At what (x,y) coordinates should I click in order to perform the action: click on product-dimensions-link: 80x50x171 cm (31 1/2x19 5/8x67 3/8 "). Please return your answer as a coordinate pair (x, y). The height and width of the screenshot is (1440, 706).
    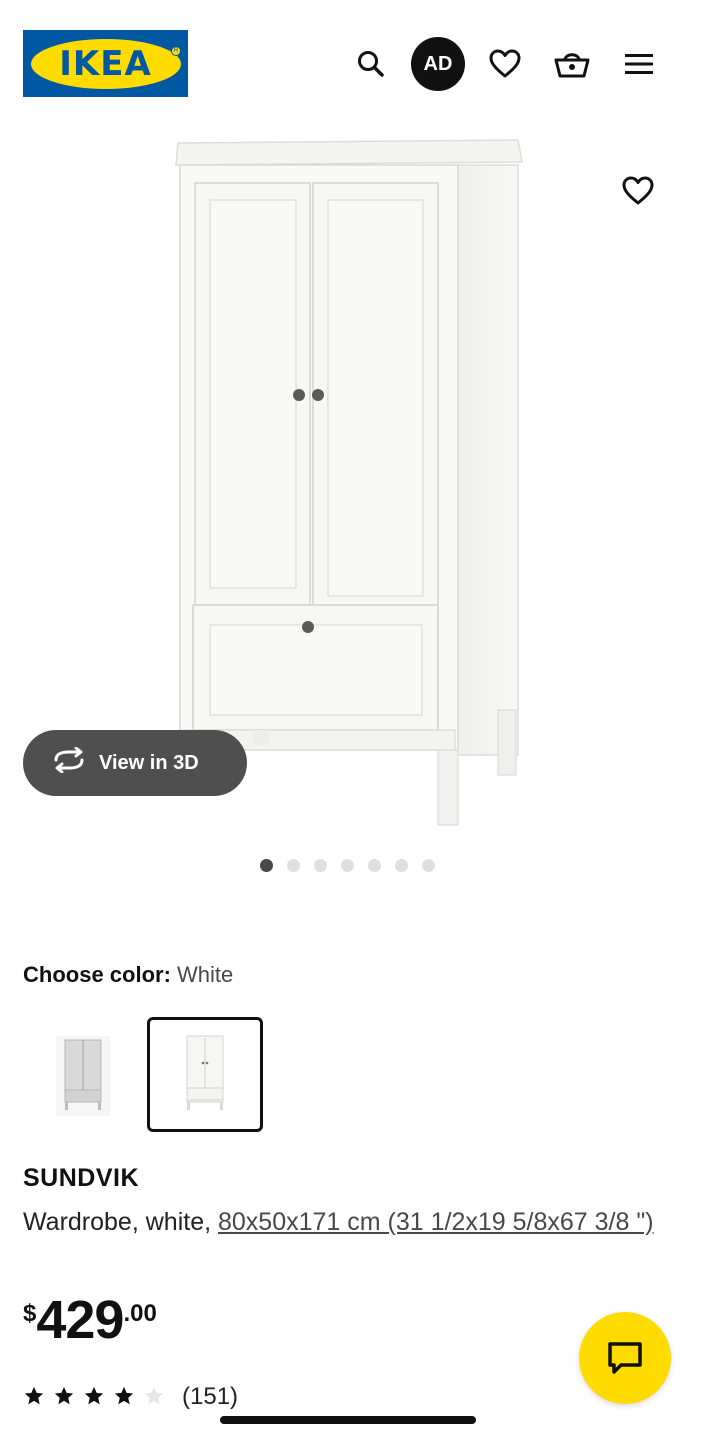
    Looking at the image, I should click on (436, 1222).